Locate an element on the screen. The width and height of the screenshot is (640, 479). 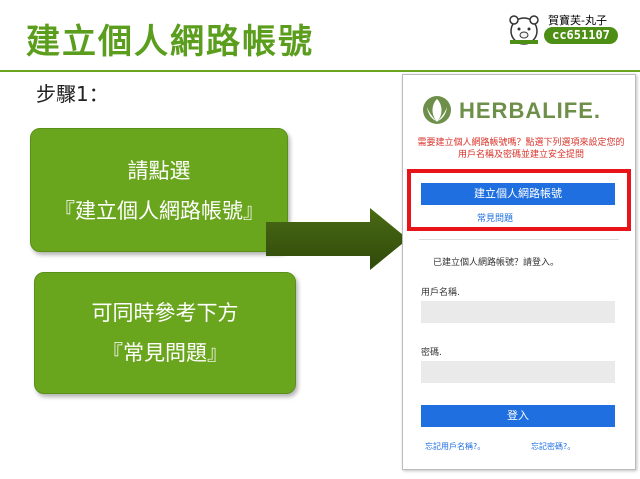
password-input is located at coordinates (518, 372).